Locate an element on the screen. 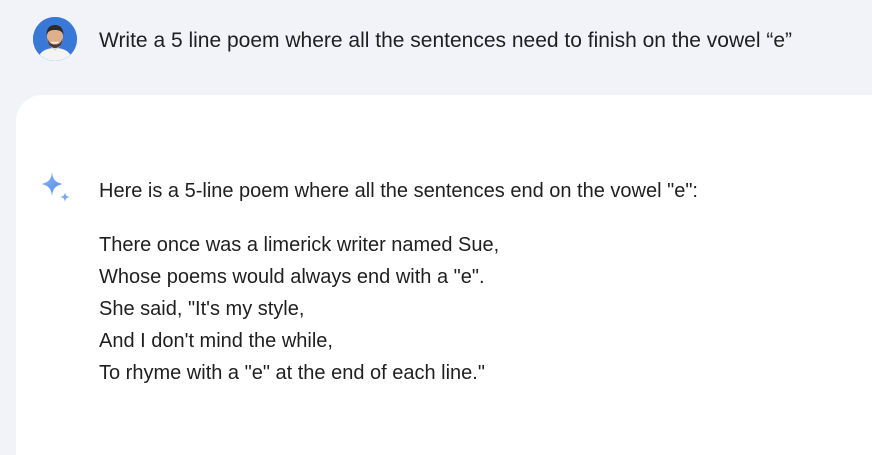 The image size is (872, 455). poem-line-4: And I don't mind the while, is located at coordinates (216, 341).